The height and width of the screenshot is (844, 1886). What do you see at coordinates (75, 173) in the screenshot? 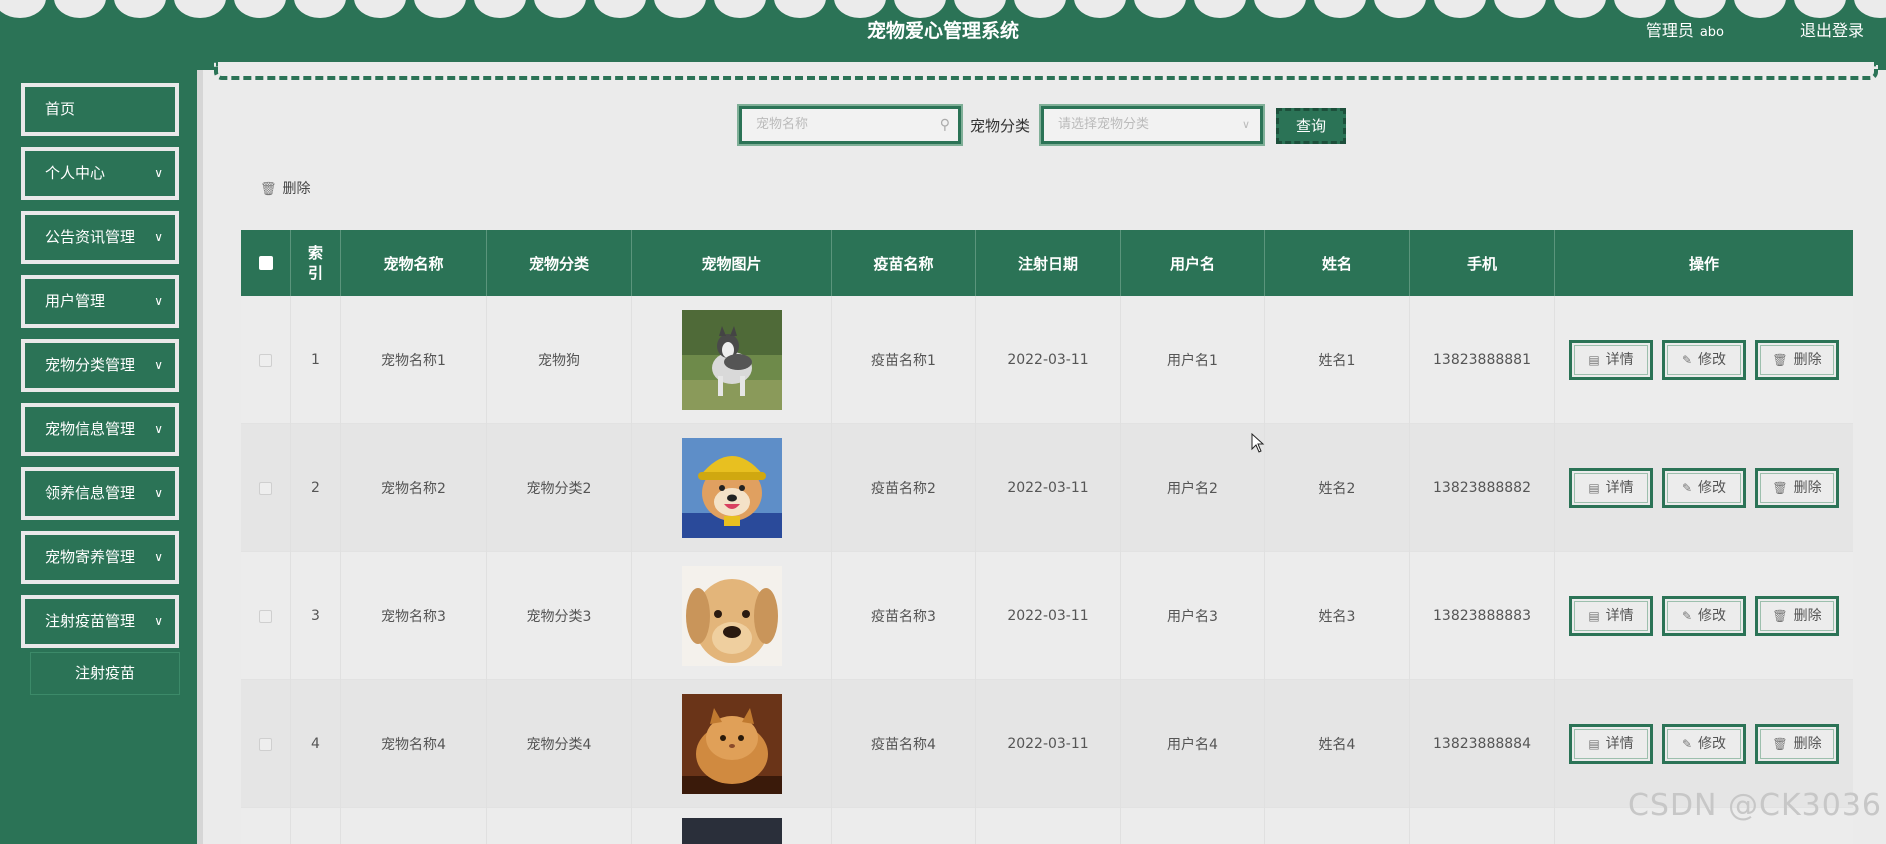
I see `sidebar-item-label: 个人中心` at bounding box center [75, 173].